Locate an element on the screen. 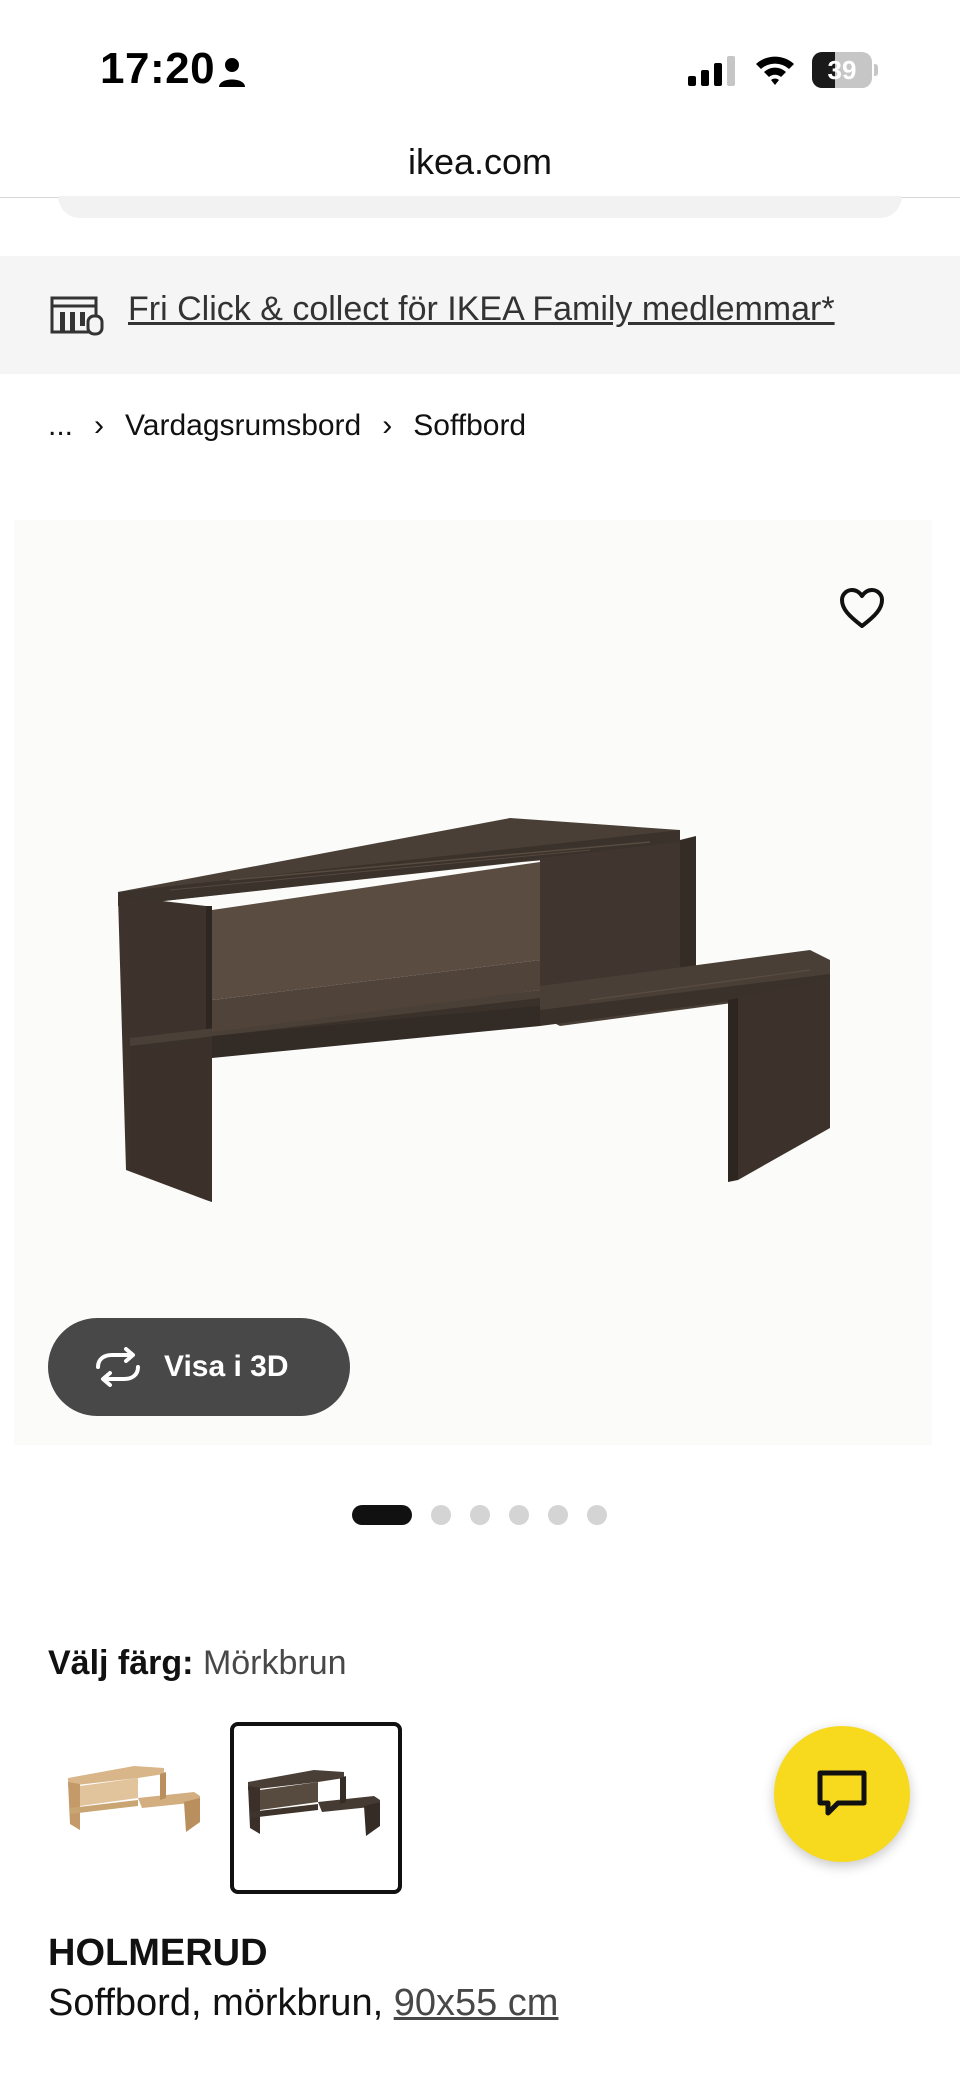 The height and width of the screenshot is (2081, 960). color-option-light-oak is located at coordinates (140, 1808).